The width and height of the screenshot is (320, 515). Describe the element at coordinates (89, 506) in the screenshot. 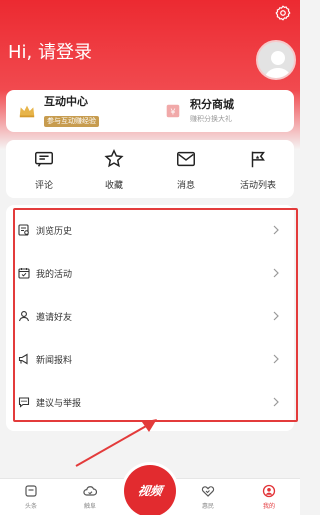

I see `tab-label: 触阜` at that location.